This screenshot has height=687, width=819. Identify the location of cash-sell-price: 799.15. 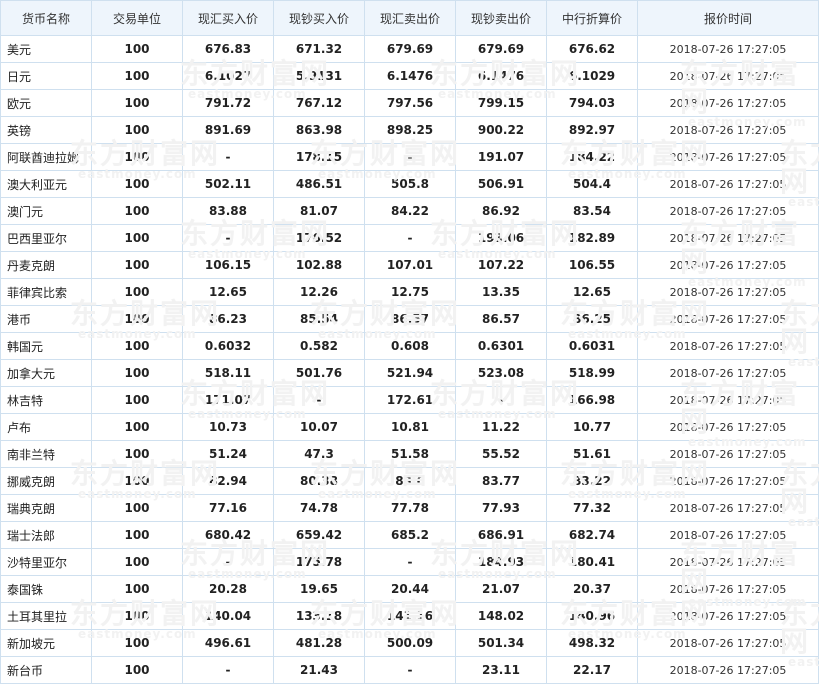
(501, 103).